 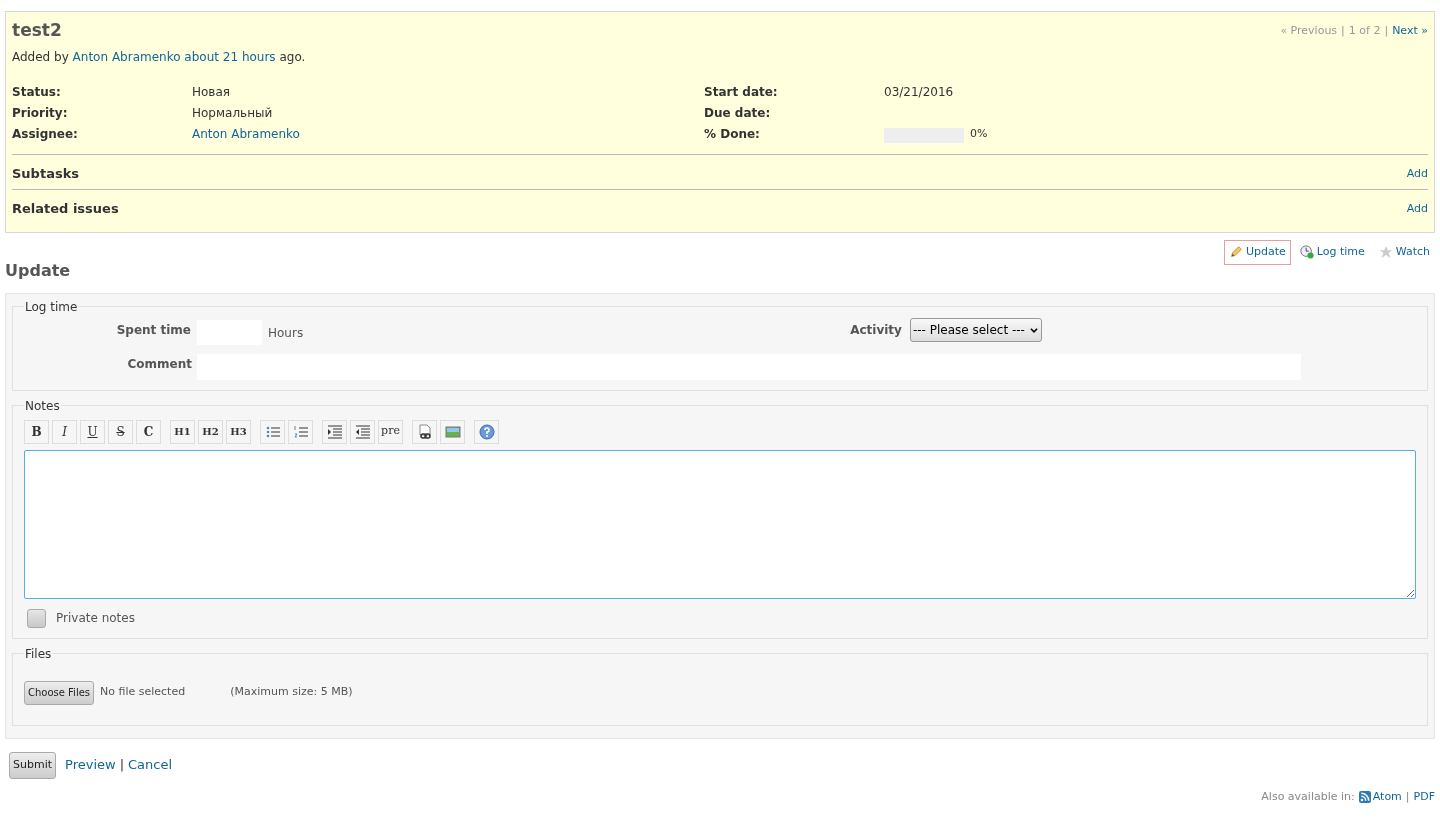 What do you see at coordinates (732, 134) in the screenshot?
I see `field-label: % Done:` at bounding box center [732, 134].